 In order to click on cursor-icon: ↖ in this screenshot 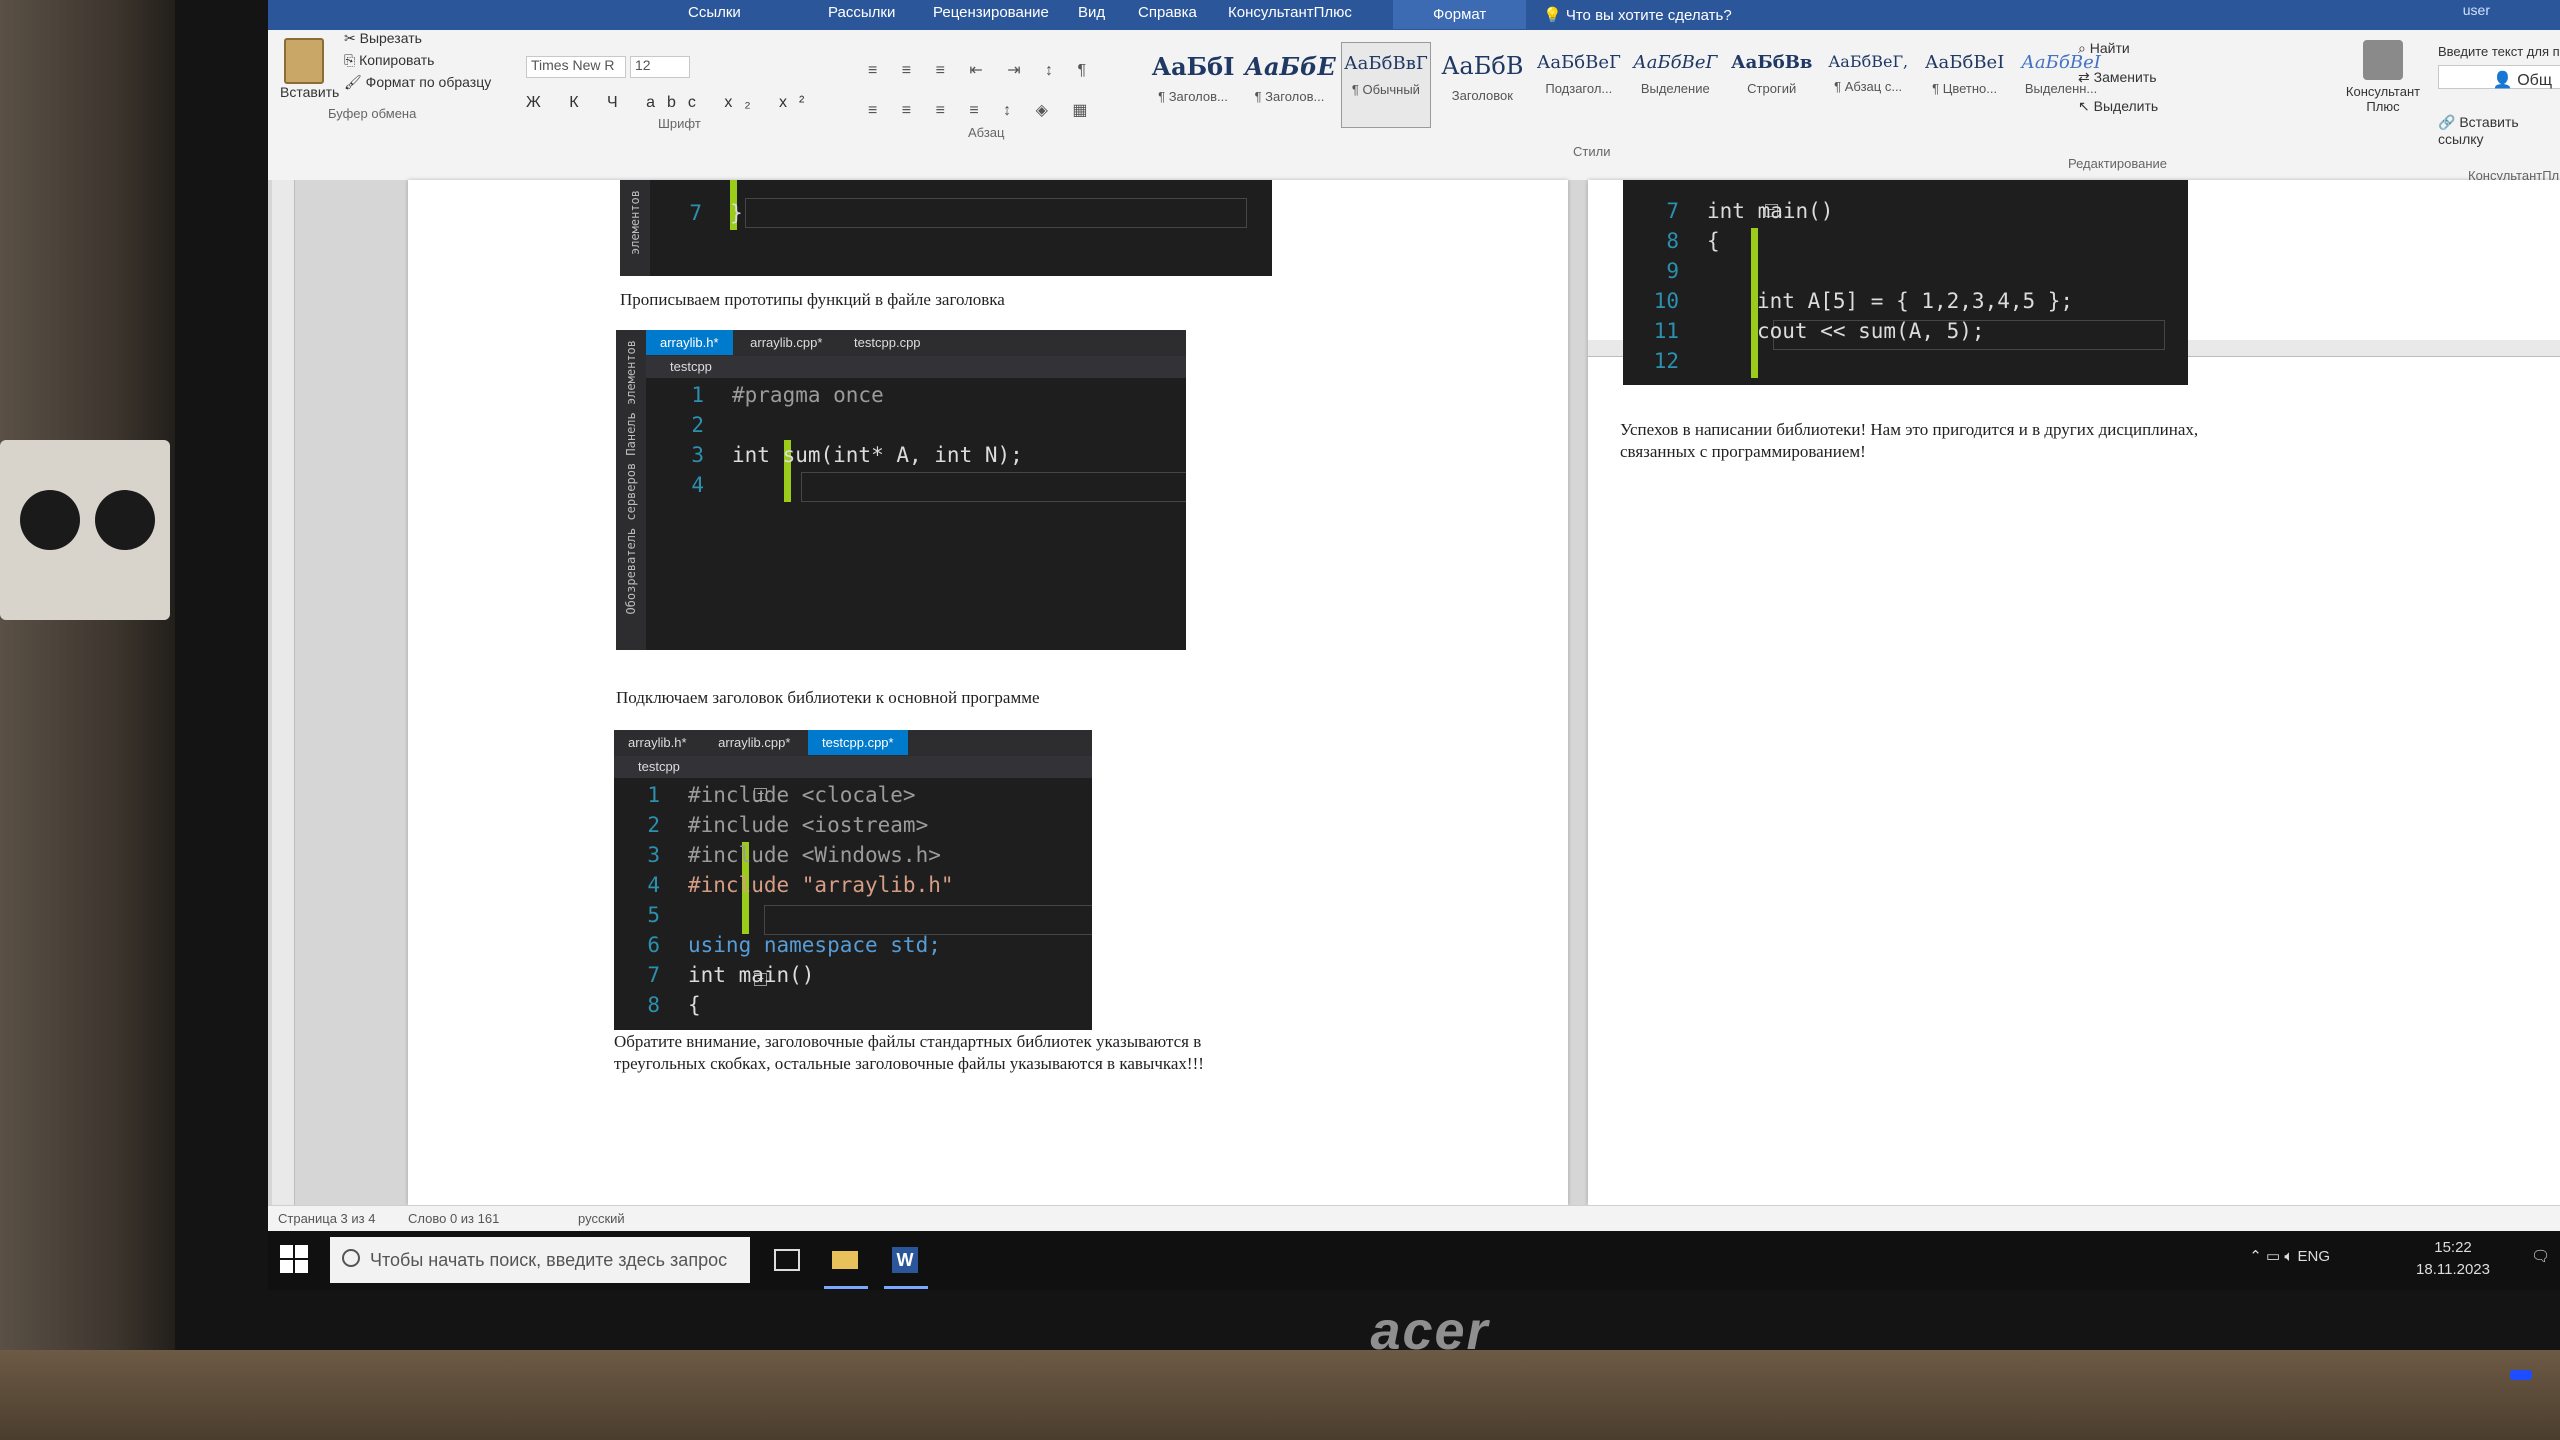, I will do `click(2086, 106)`.